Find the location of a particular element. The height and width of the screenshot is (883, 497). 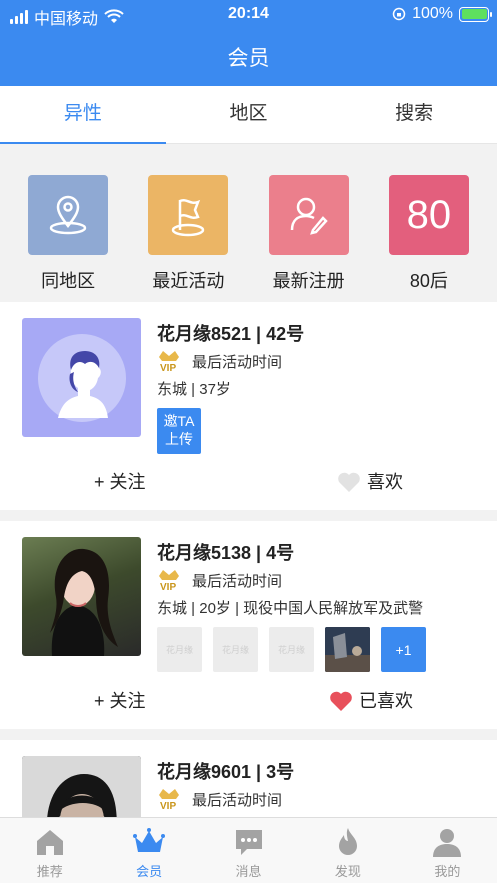

nav-recommend: 推荐 is located at coordinates (49, 850).